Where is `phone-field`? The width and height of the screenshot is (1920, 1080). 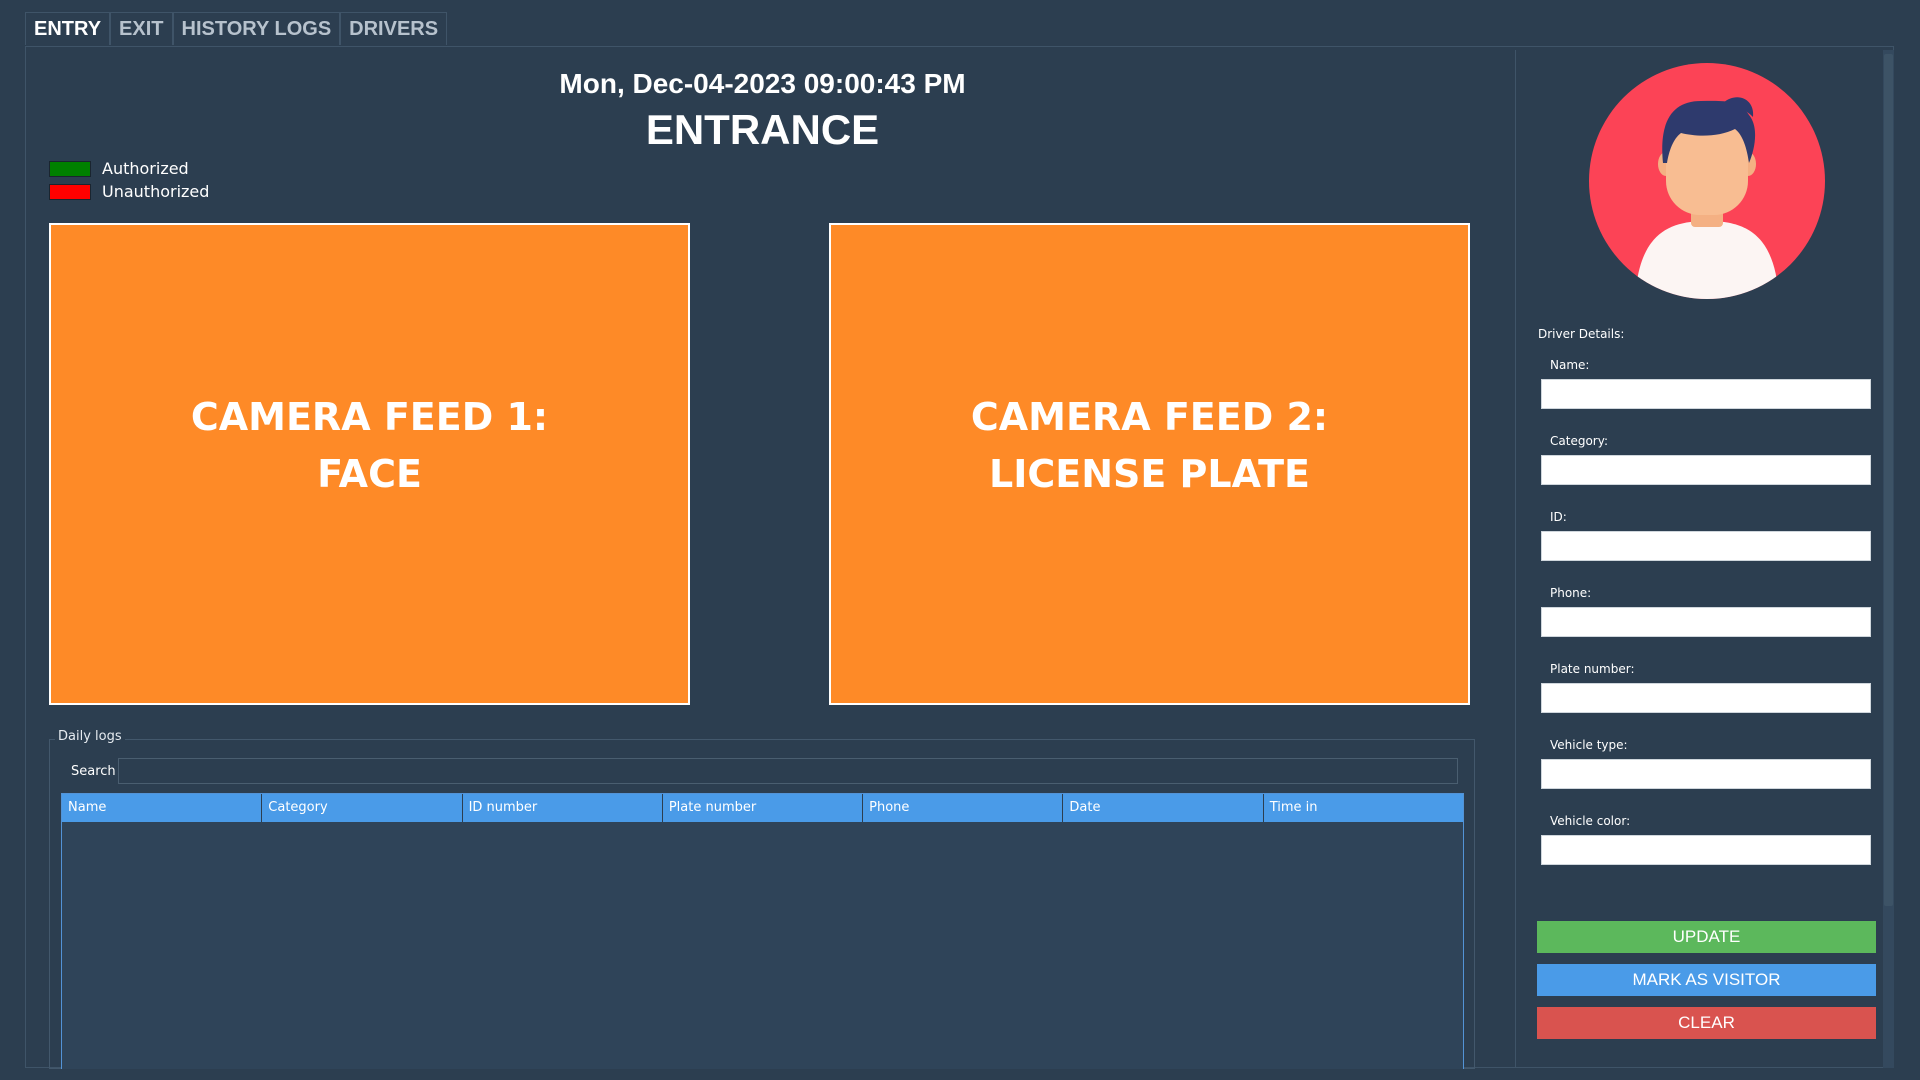
phone-field is located at coordinates (1706, 622).